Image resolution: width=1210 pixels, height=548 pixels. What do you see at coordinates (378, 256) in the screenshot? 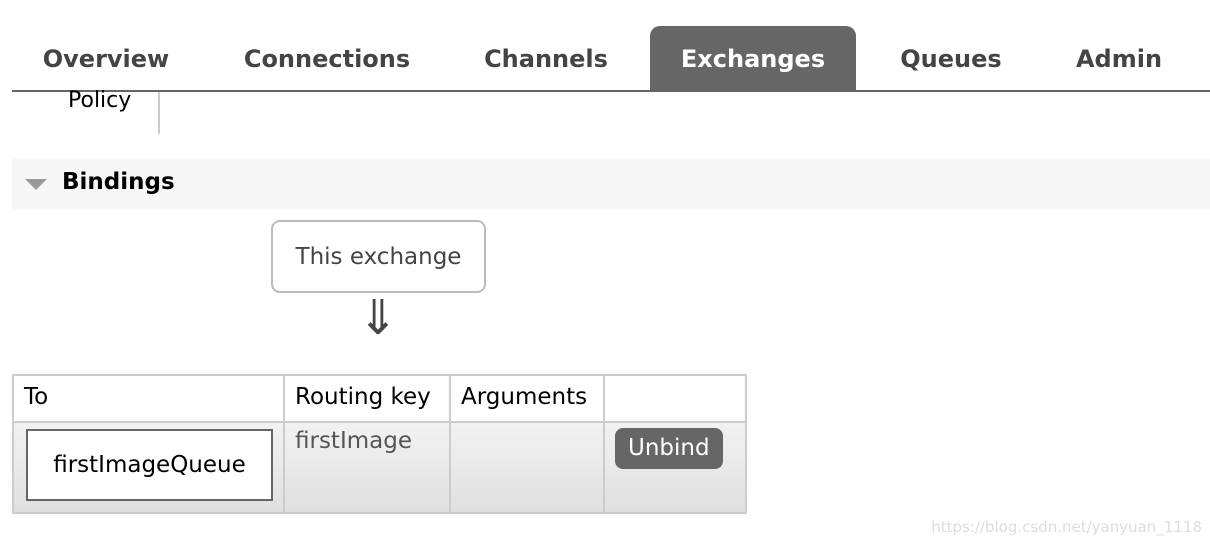
I see `this-exchange-box: This exchange` at bounding box center [378, 256].